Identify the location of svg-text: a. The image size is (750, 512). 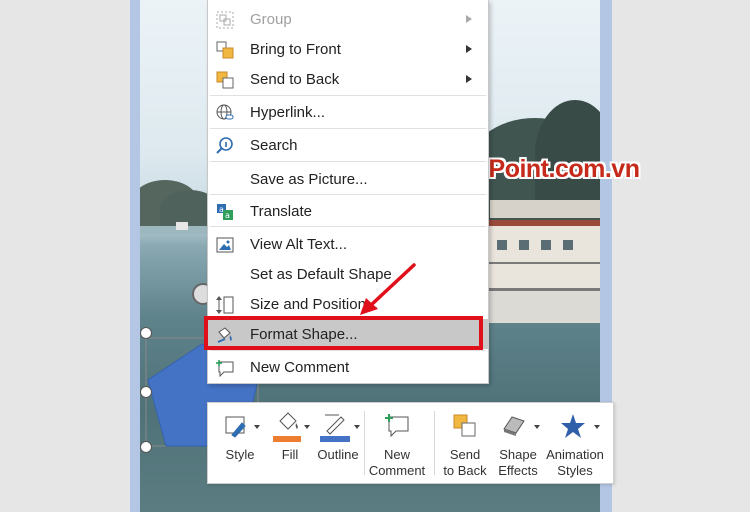
(227, 215).